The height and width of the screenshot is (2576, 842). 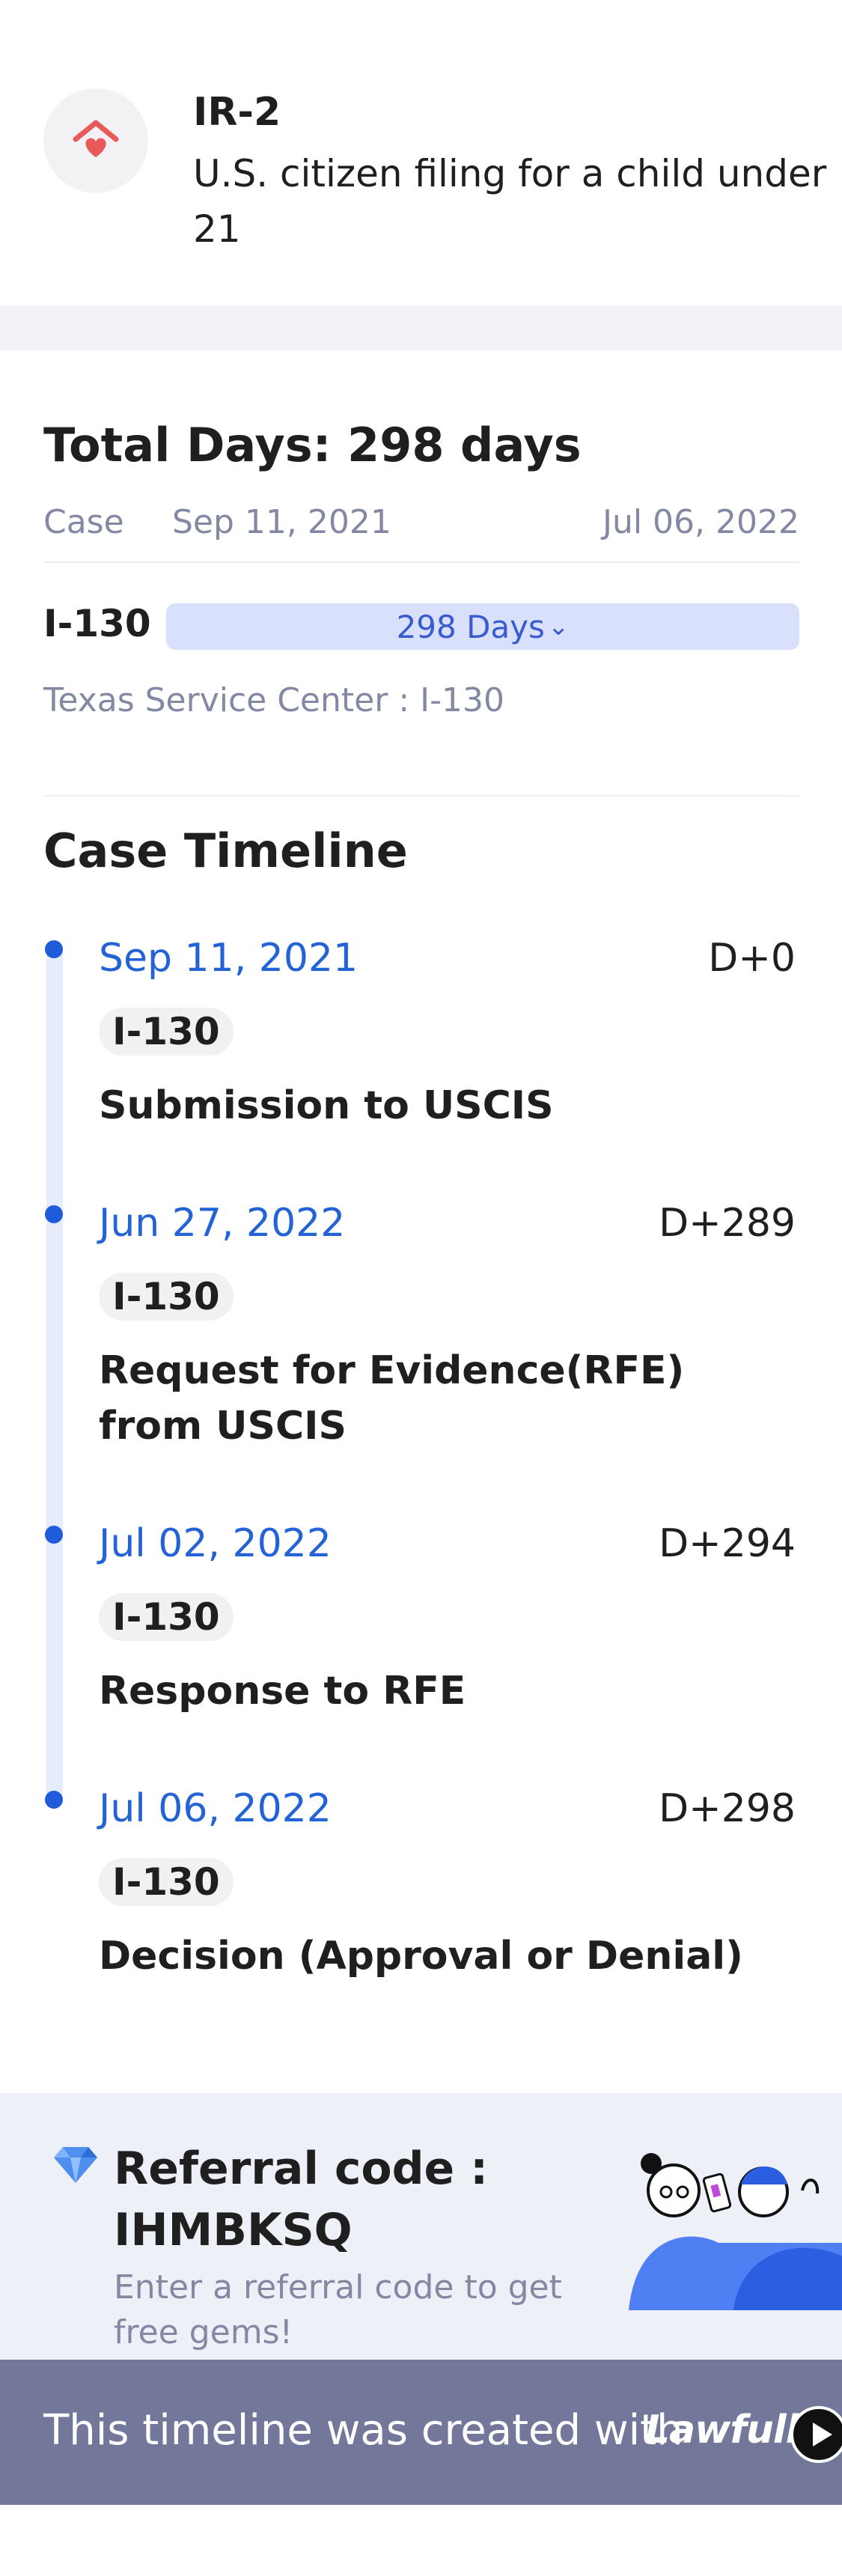 I want to click on case-end-date: Jul 06, 2022, so click(x=700, y=522).